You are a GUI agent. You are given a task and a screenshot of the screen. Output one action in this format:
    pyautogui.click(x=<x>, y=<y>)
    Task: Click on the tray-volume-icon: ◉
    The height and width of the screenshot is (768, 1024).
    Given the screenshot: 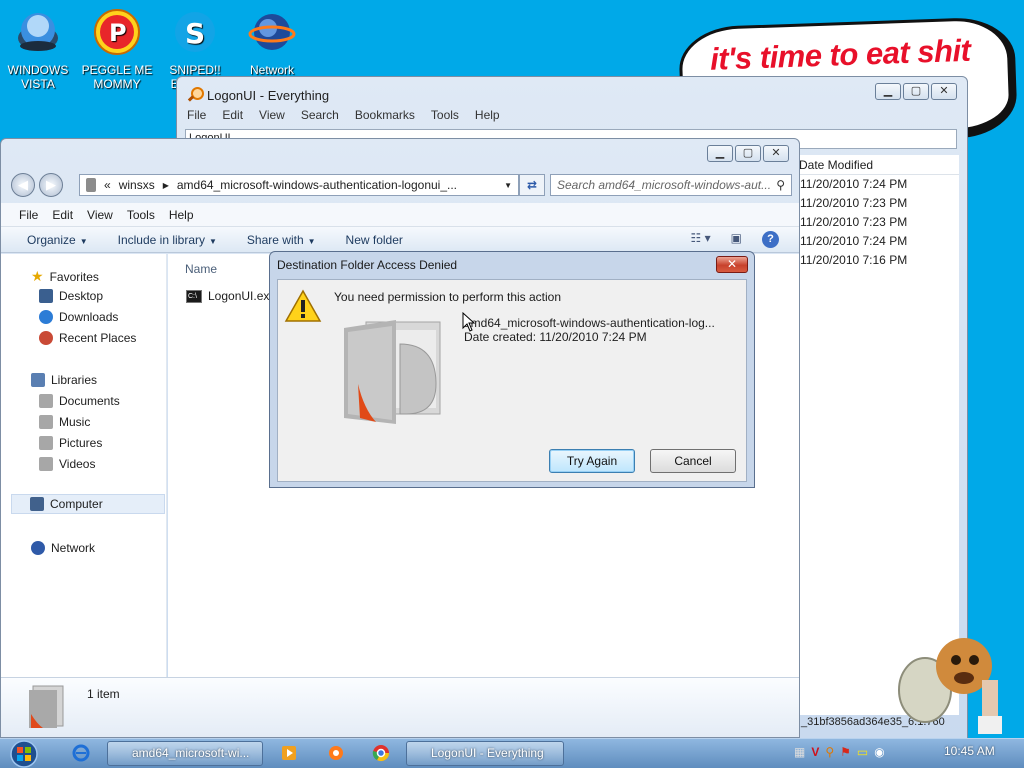 What is the action you would take?
    pyautogui.click(x=879, y=752)
    